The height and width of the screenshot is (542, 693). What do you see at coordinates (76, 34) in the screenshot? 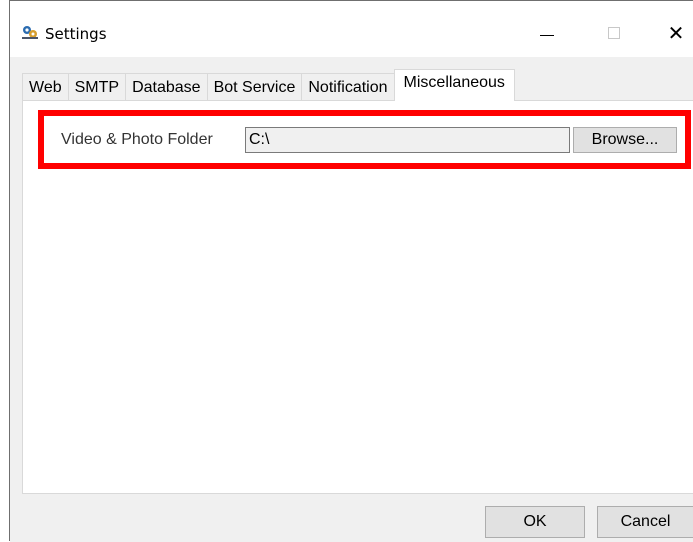
I see `window-title: Settings` at bounding box center [76, 34].